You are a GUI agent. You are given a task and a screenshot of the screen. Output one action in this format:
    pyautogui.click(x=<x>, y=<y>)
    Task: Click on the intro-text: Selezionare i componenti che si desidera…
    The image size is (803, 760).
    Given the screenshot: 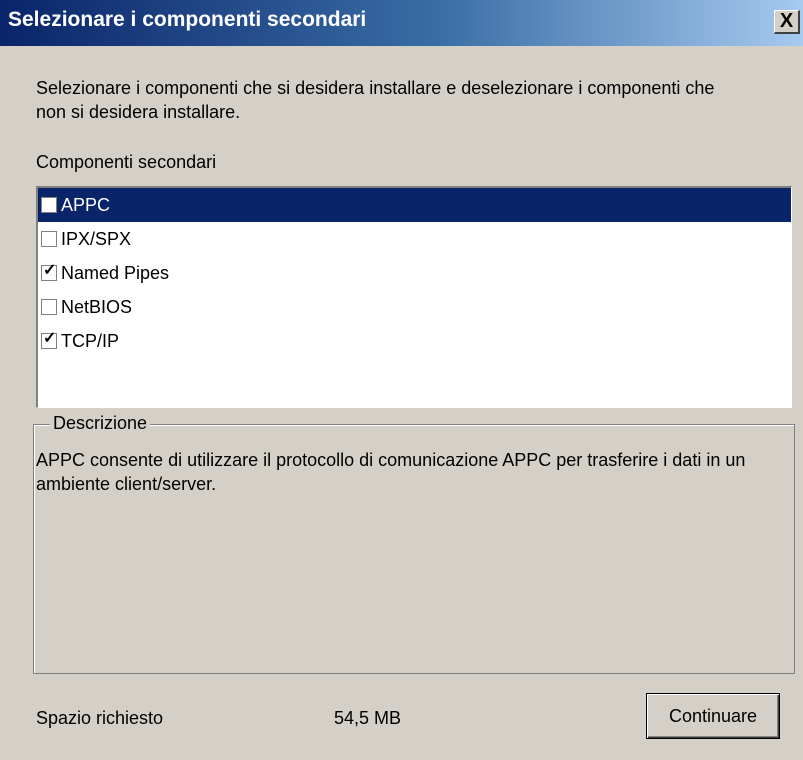 What is the action you would take?
    pyautogui.click(x=375, y=100)
    